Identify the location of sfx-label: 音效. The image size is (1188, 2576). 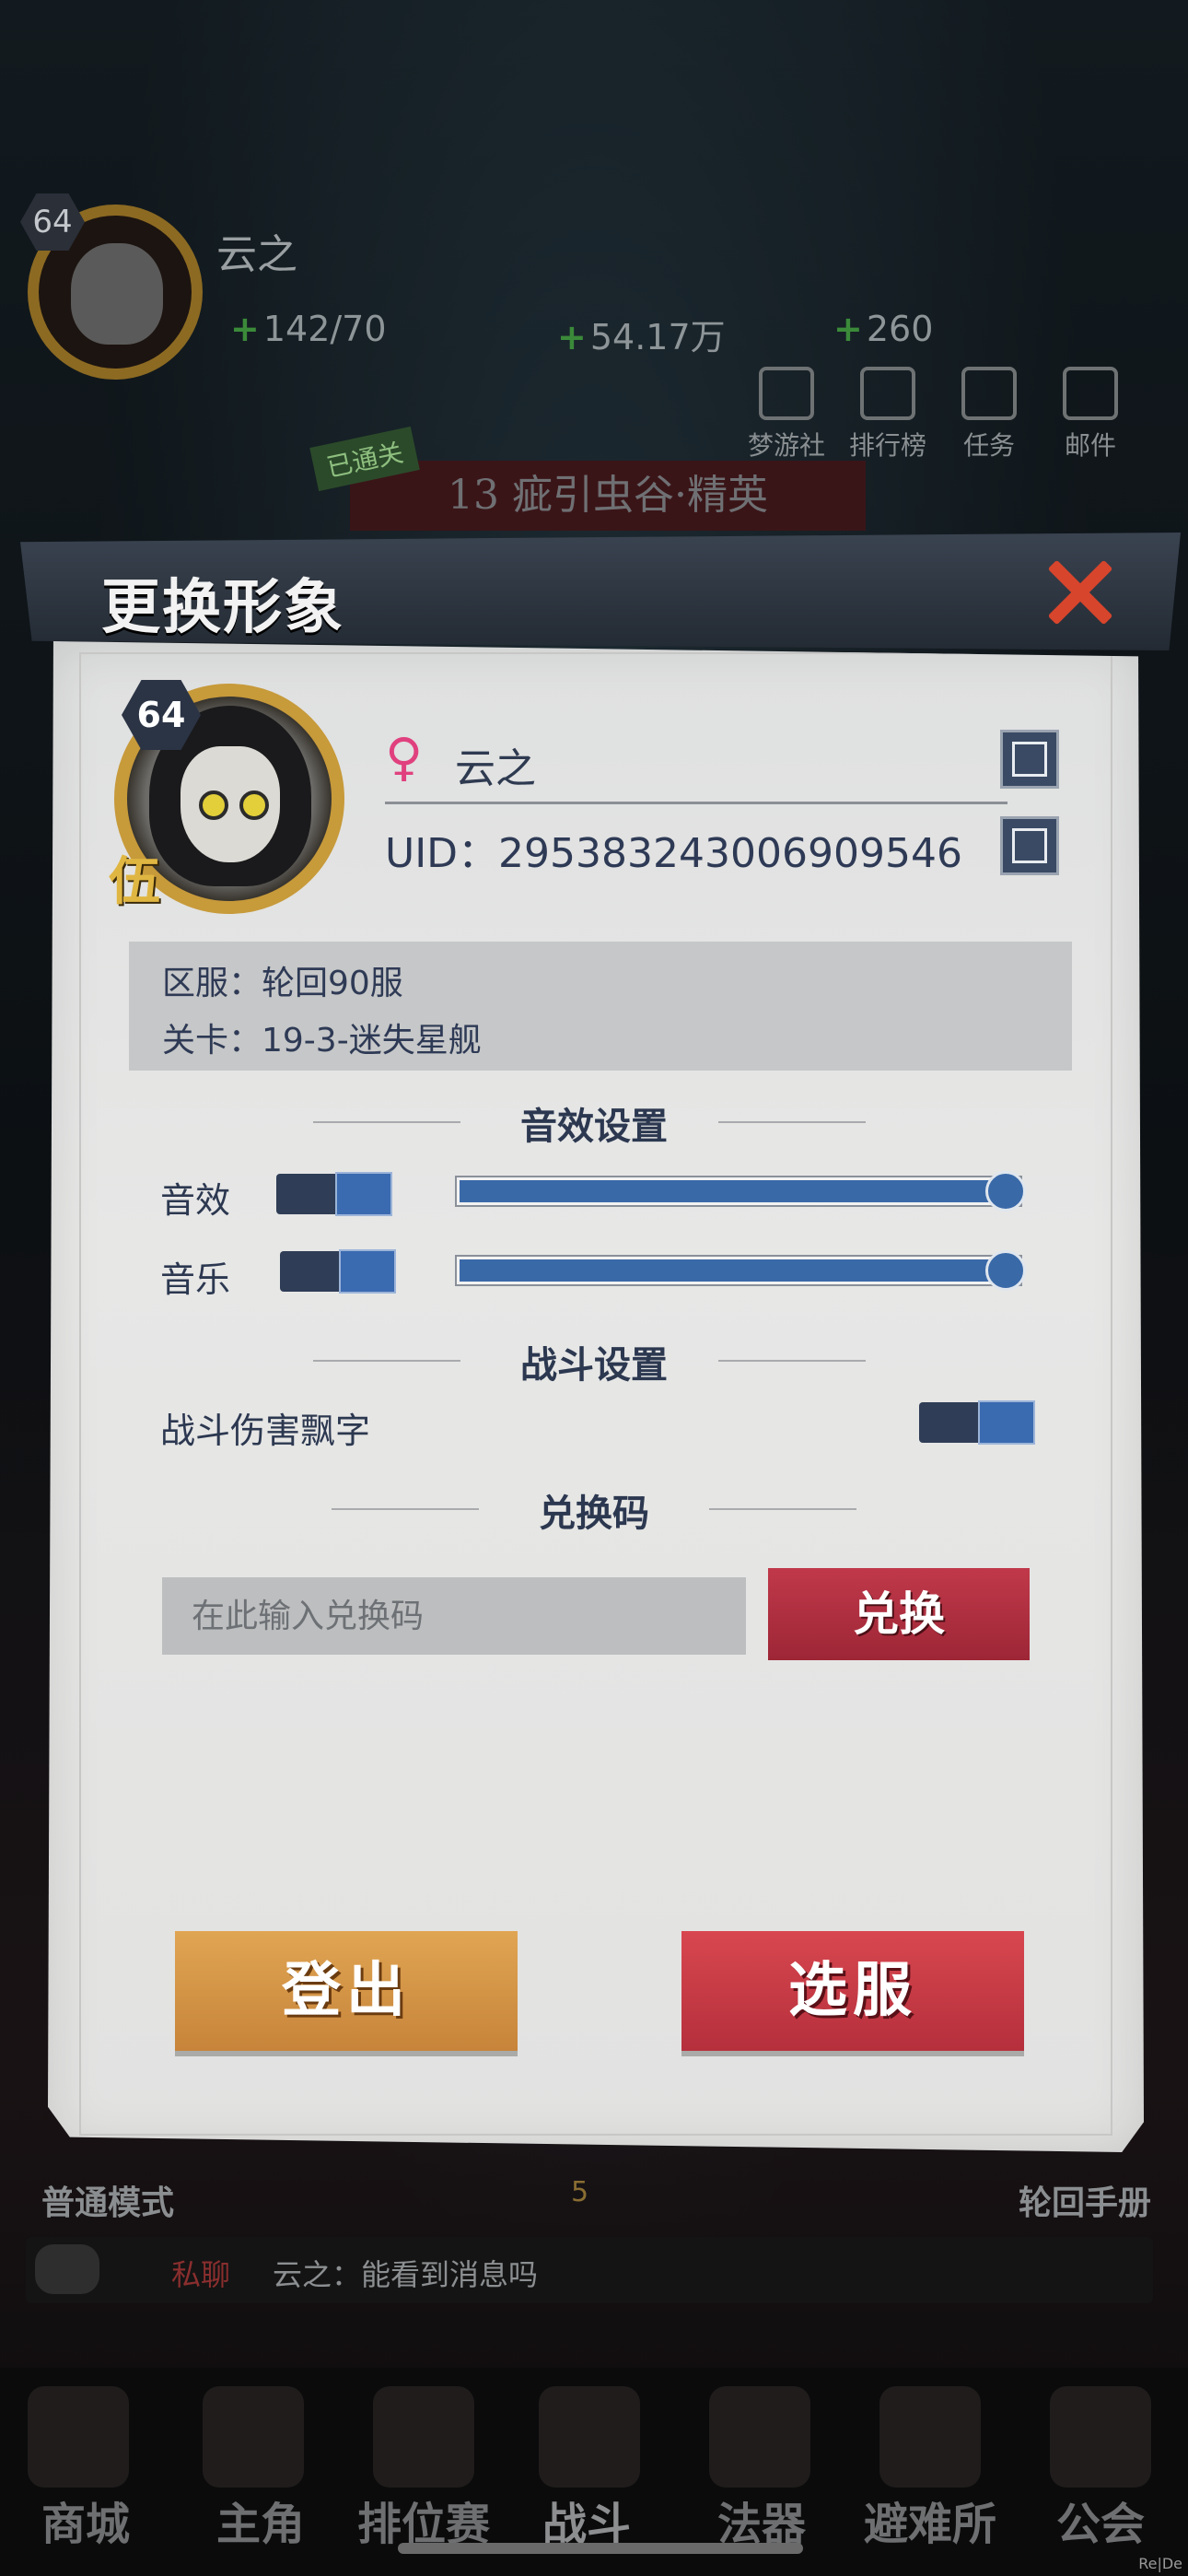
(195, 1200).